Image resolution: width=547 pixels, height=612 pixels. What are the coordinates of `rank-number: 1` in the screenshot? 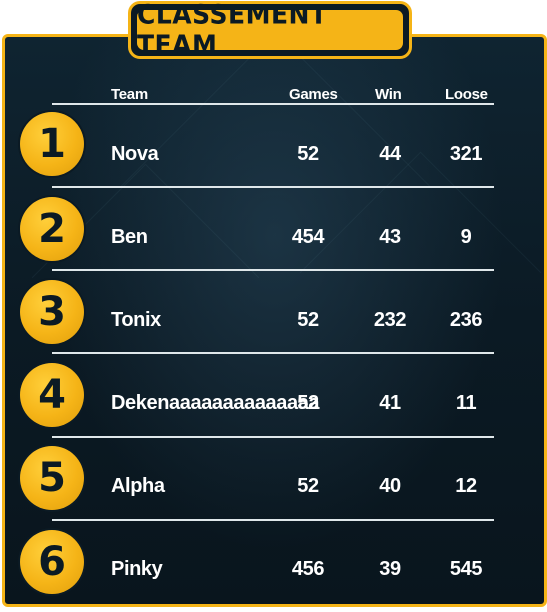 It's located at (52, 144).